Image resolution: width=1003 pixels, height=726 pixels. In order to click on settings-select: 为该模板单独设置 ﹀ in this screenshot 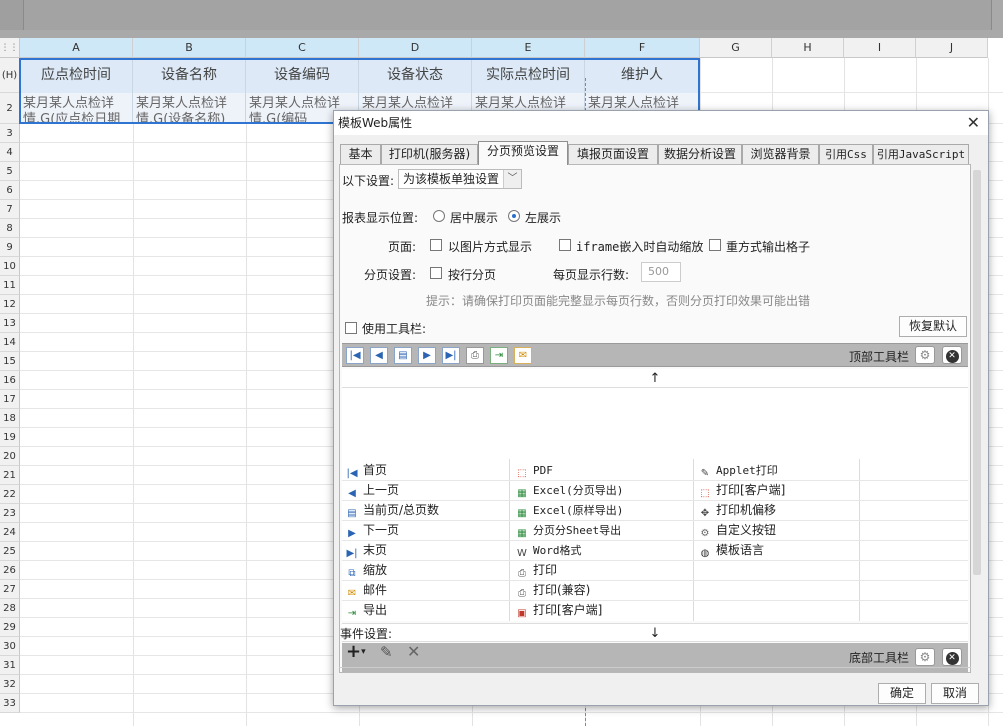, I will do `click(460, 179)`.